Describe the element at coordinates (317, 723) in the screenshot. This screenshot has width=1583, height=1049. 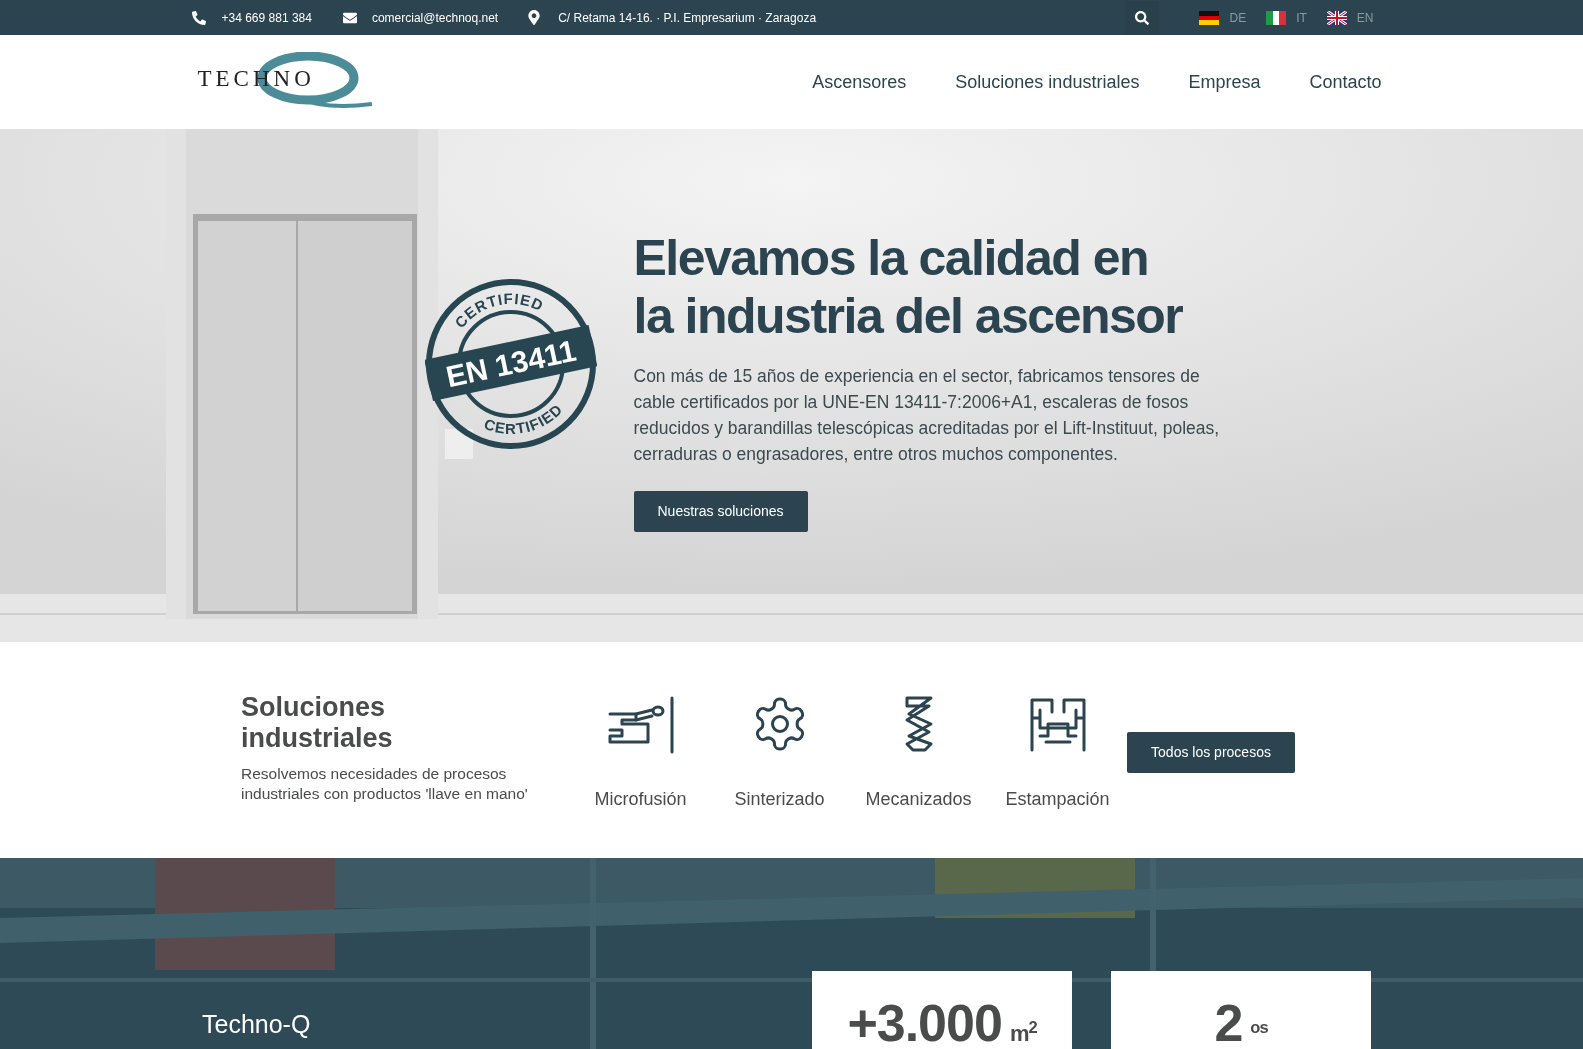
I see `section-title: Soluciones industriales` at that location.